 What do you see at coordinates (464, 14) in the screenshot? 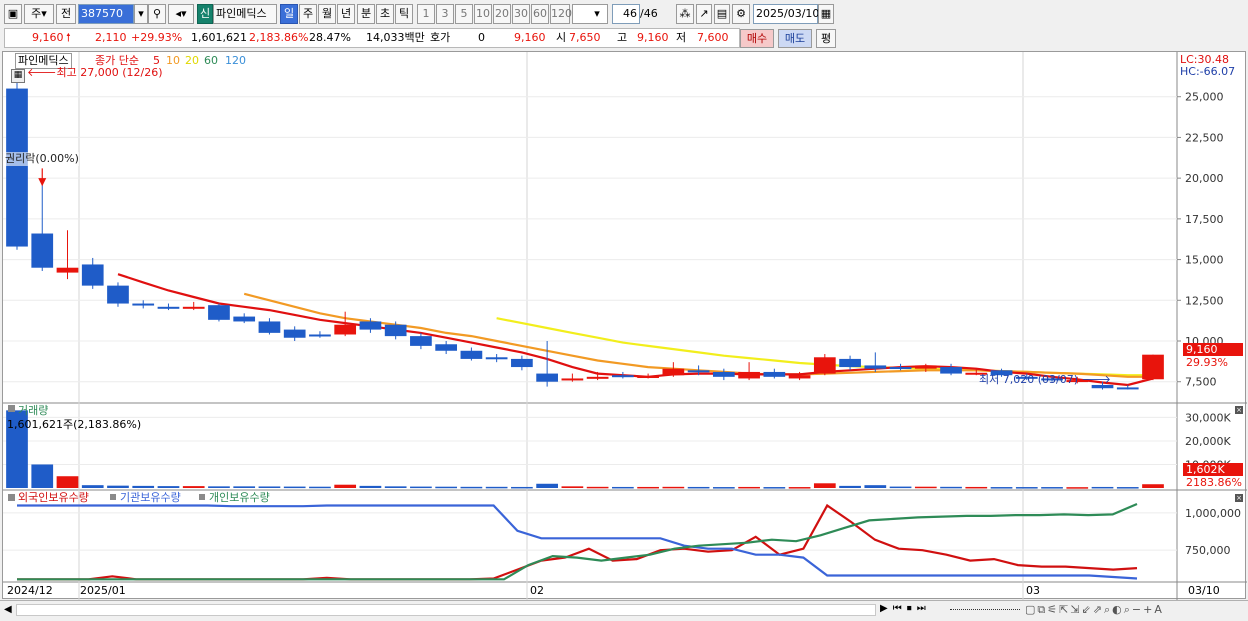
I see `interval-5: 5` at bounding box center [464, 14].